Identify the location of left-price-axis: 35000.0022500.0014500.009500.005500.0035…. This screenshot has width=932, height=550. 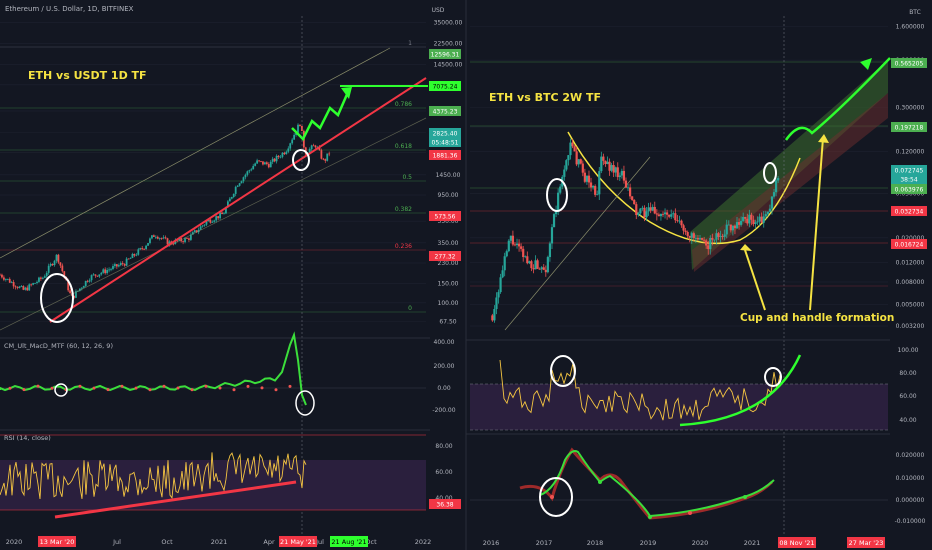
(448, 172).